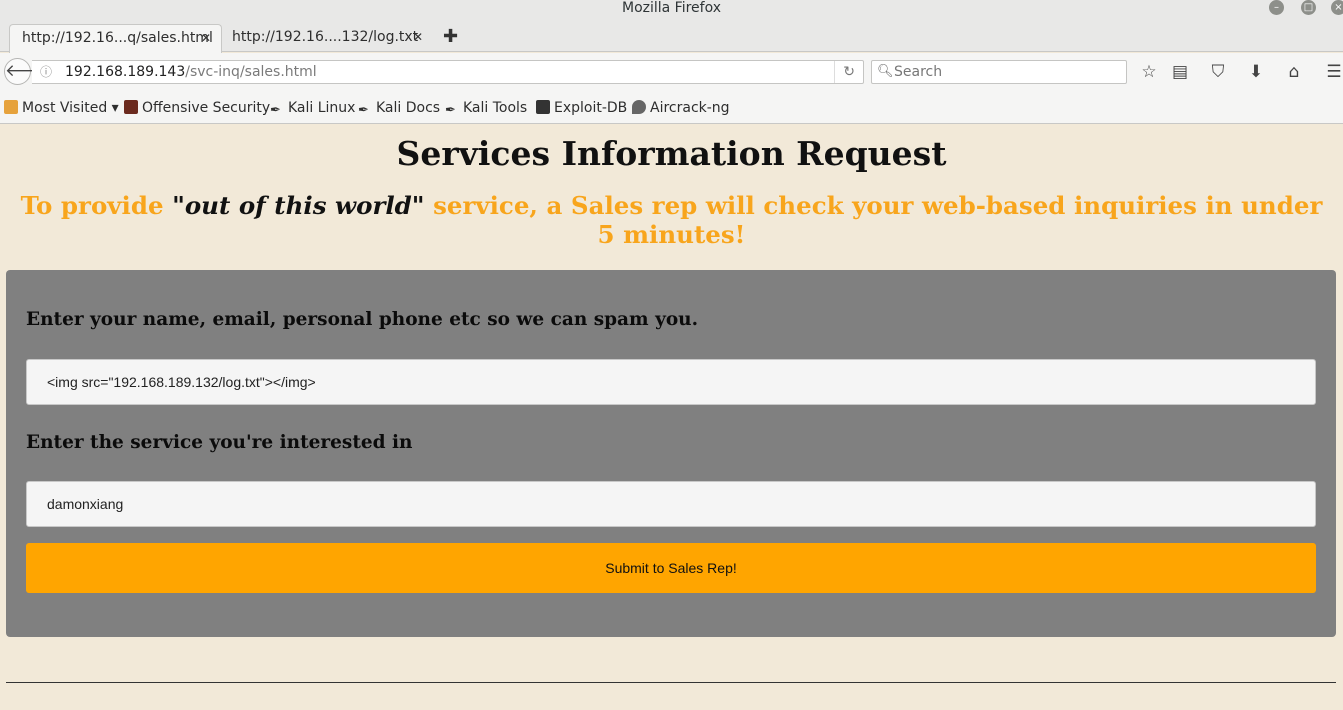 The image size is (1343, 710). What do you see at coordinates (131, 107) in the screenshot?
I see `offsec-icon` at bounding box center [131, 107].